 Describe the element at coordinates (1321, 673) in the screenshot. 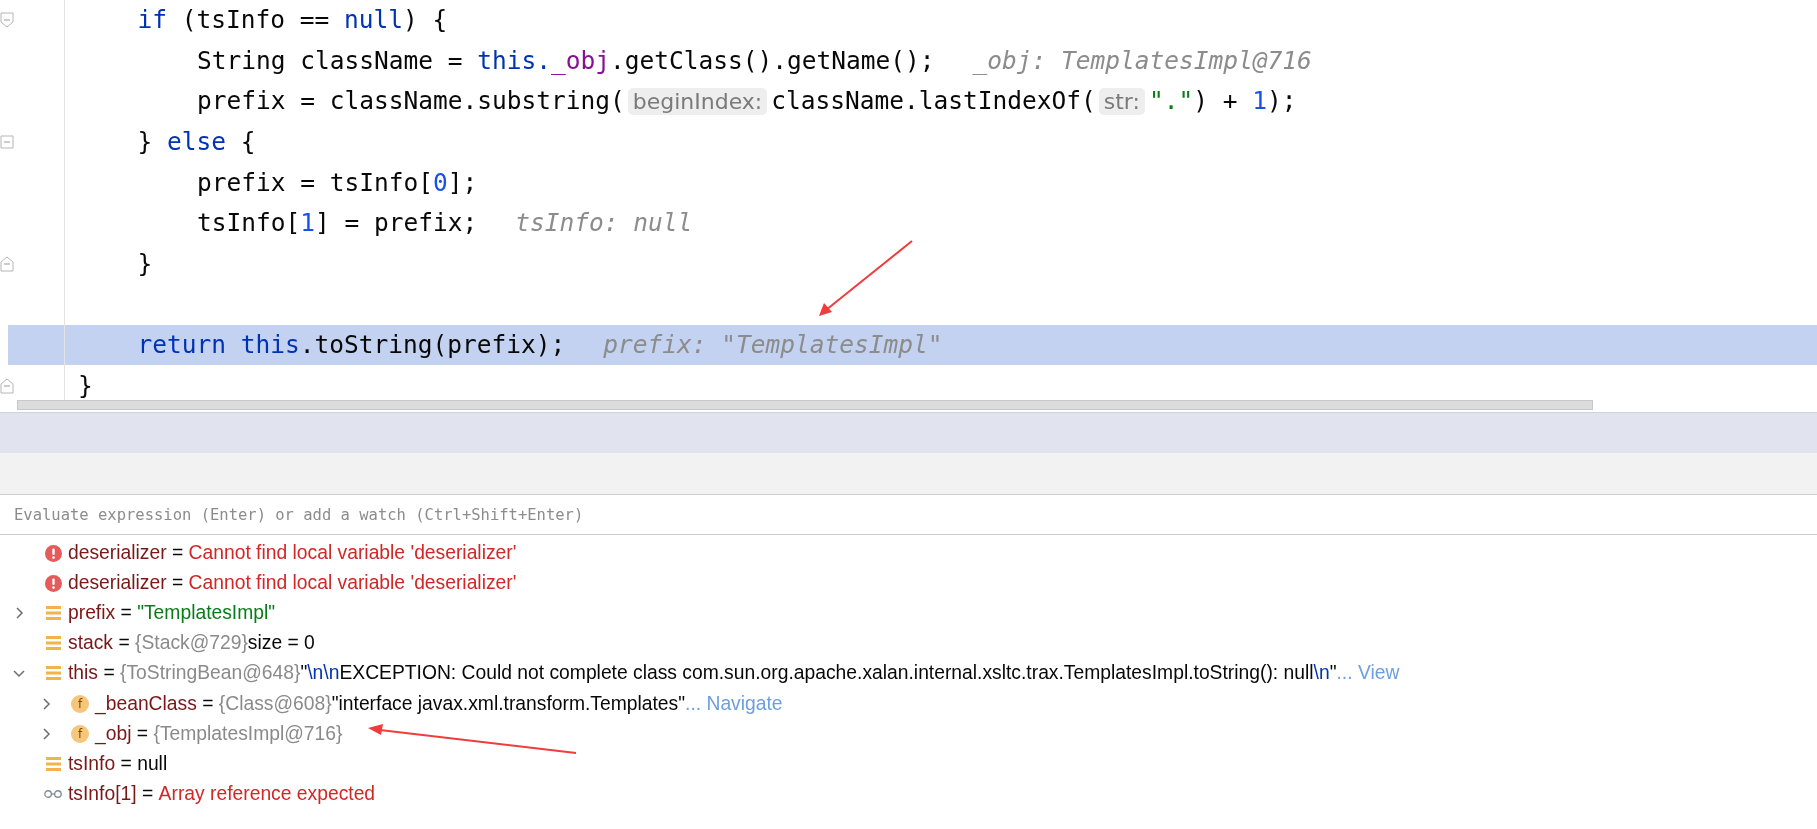

I see `variable-value: \n` at that location.